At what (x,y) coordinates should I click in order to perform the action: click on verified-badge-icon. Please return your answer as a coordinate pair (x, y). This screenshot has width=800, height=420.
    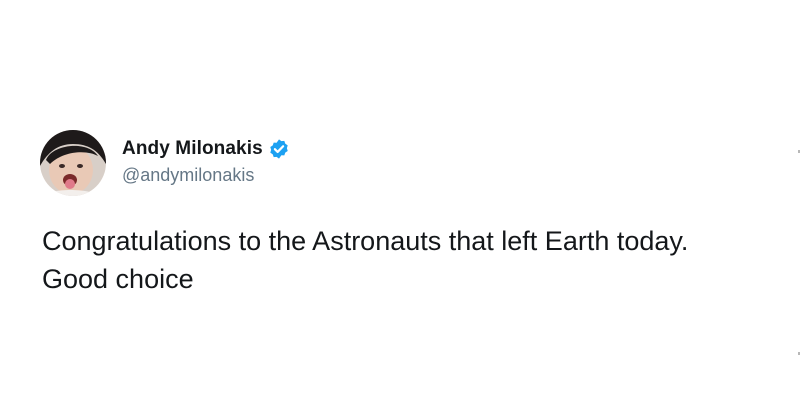
    Looking at the image, I should click on (279, 149).